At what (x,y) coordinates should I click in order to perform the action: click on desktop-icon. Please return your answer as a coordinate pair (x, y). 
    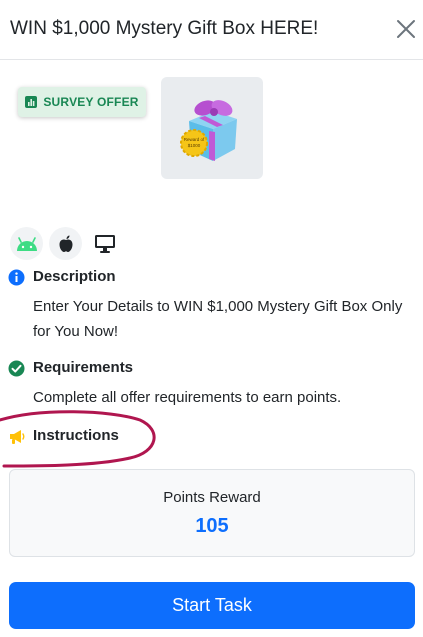
    Looking at the image, I should click on (104, 243).